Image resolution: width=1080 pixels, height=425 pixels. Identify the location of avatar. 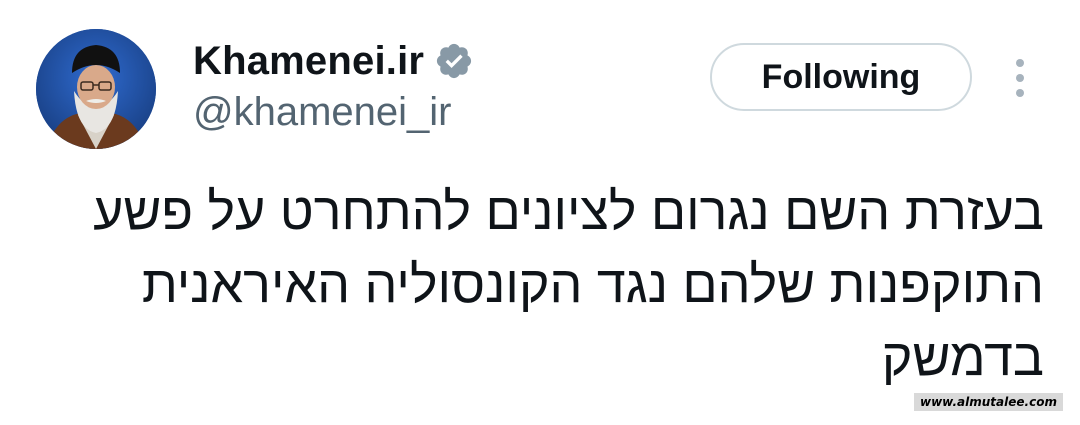
(96, 89).